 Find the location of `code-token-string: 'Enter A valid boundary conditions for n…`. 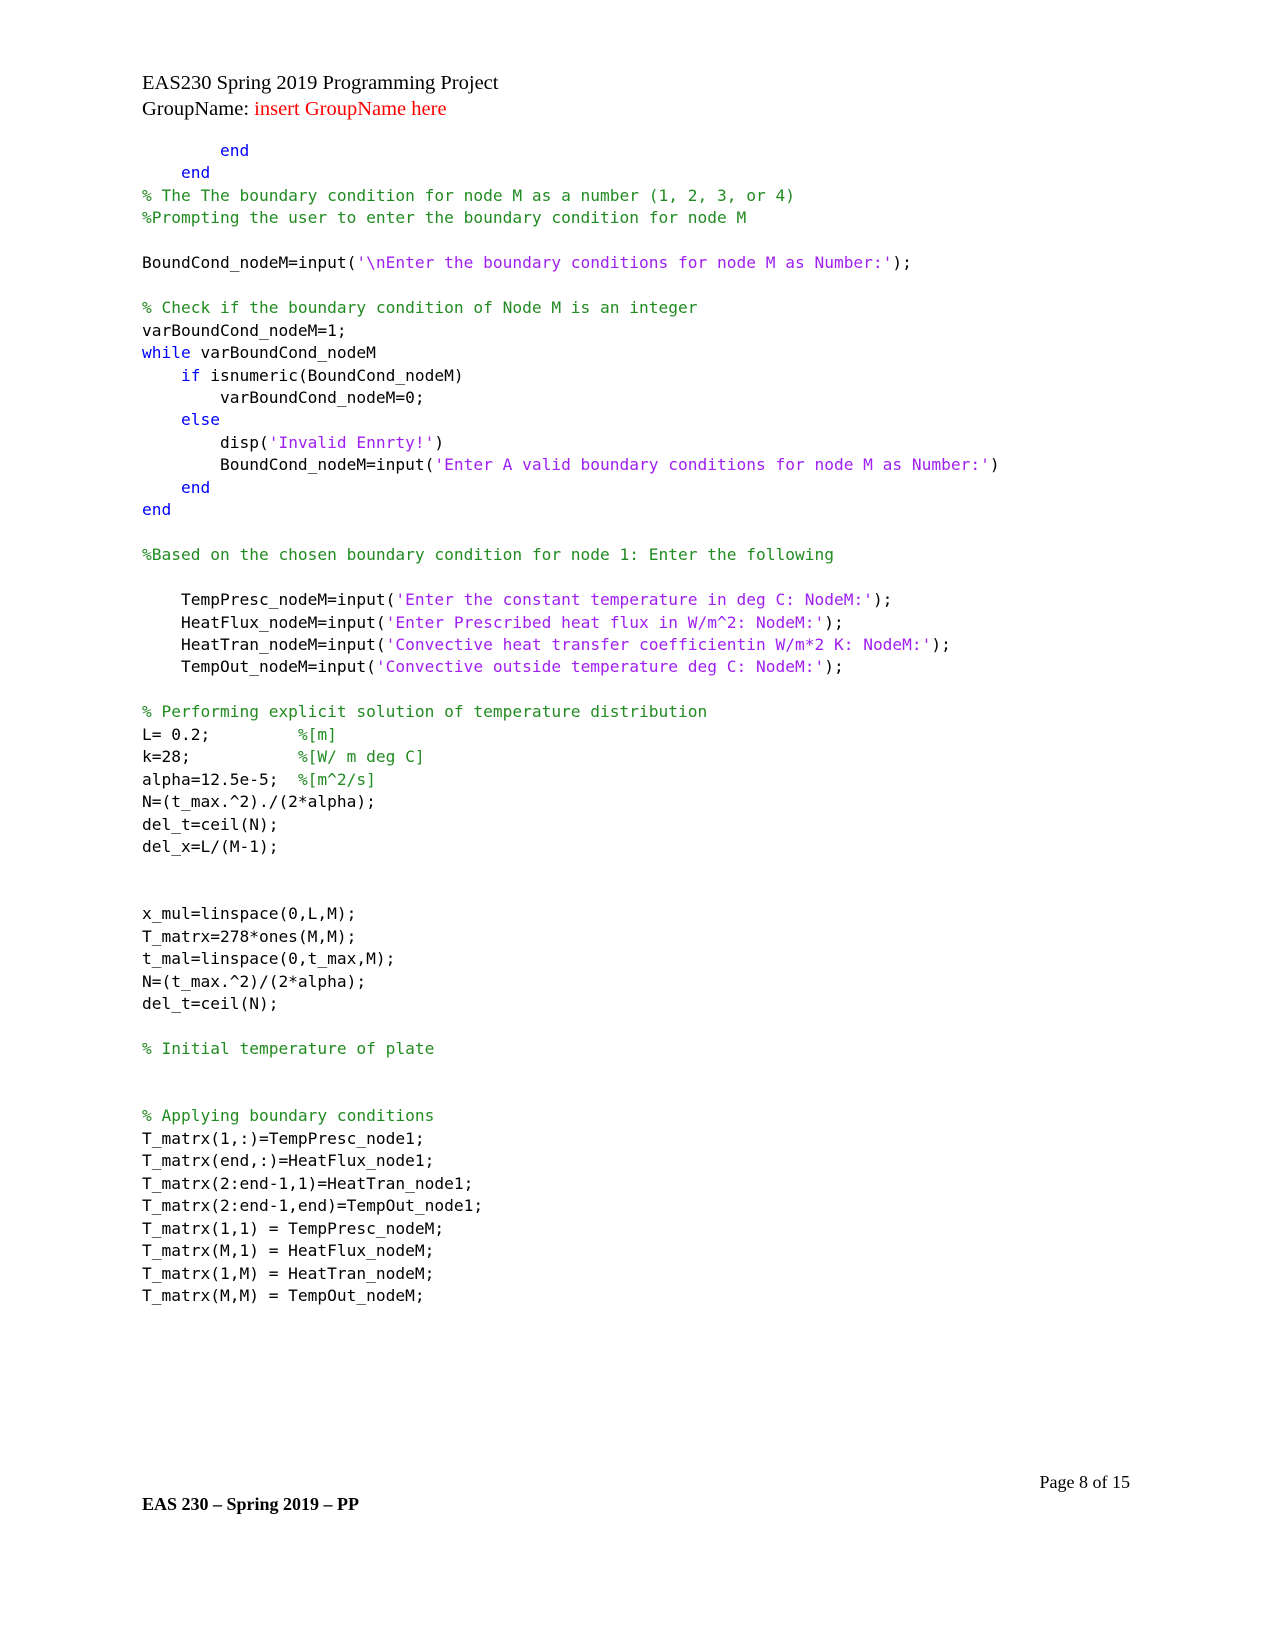

code-token-string: 'Enter A valid boundary conditions for n… is located at coordinates (712, 465).